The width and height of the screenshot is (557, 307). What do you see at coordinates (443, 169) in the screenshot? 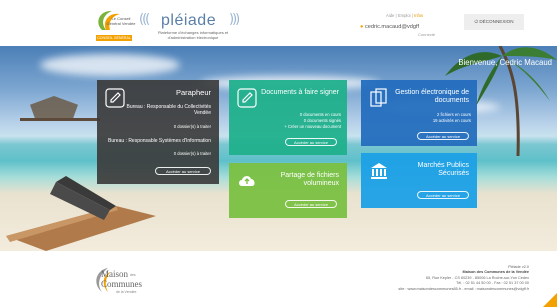
I see `tile-title: Marchés Publics Sécurisés` at bounding box center [443, 169].